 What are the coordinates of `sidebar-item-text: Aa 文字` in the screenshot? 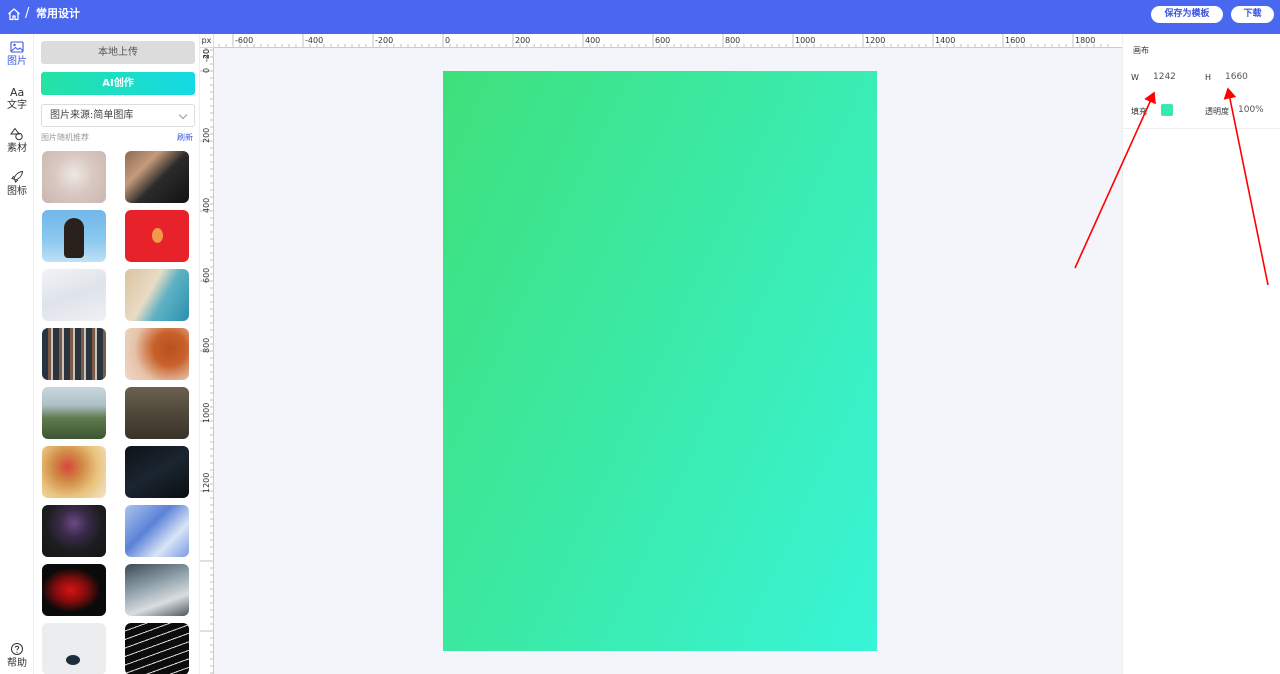 It's located at (17, 98).